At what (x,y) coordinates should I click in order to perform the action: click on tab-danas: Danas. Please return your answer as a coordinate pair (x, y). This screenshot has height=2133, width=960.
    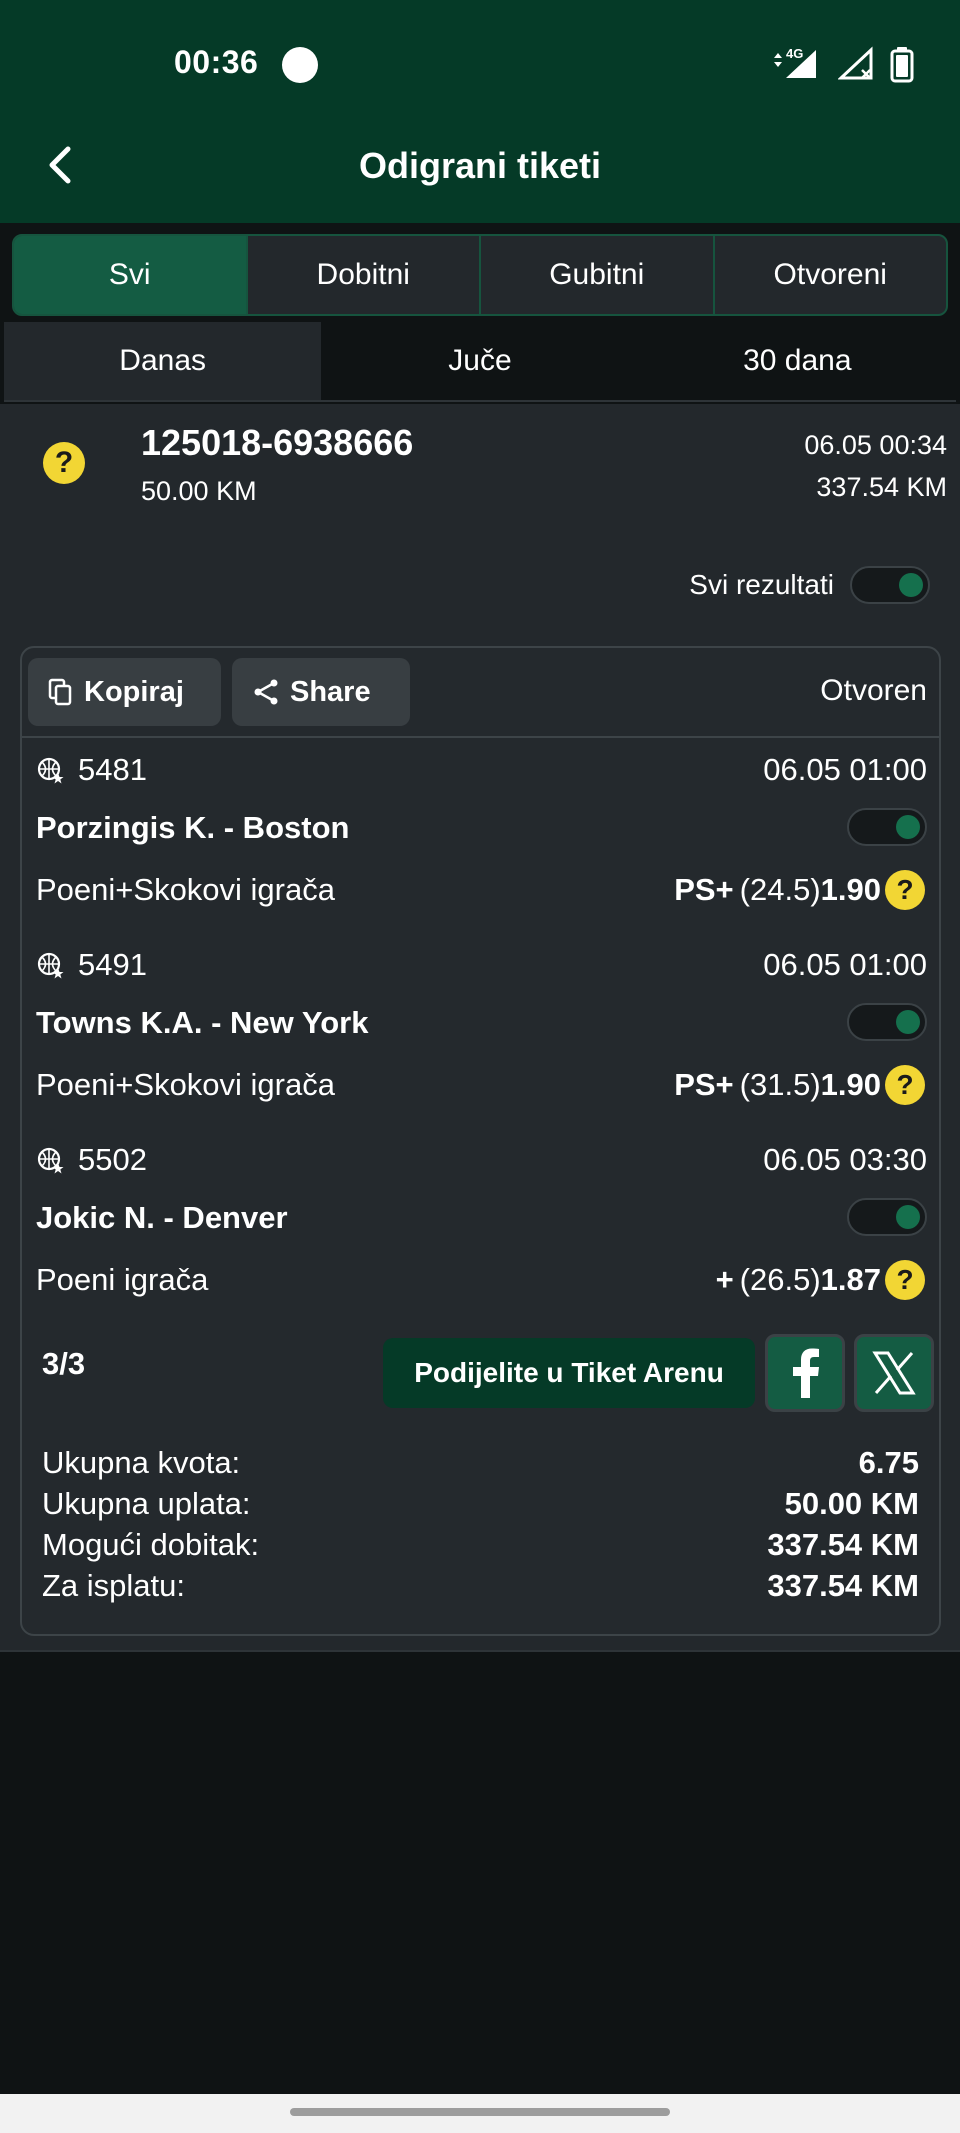
    Looking at the image, I should click on (163, 361).